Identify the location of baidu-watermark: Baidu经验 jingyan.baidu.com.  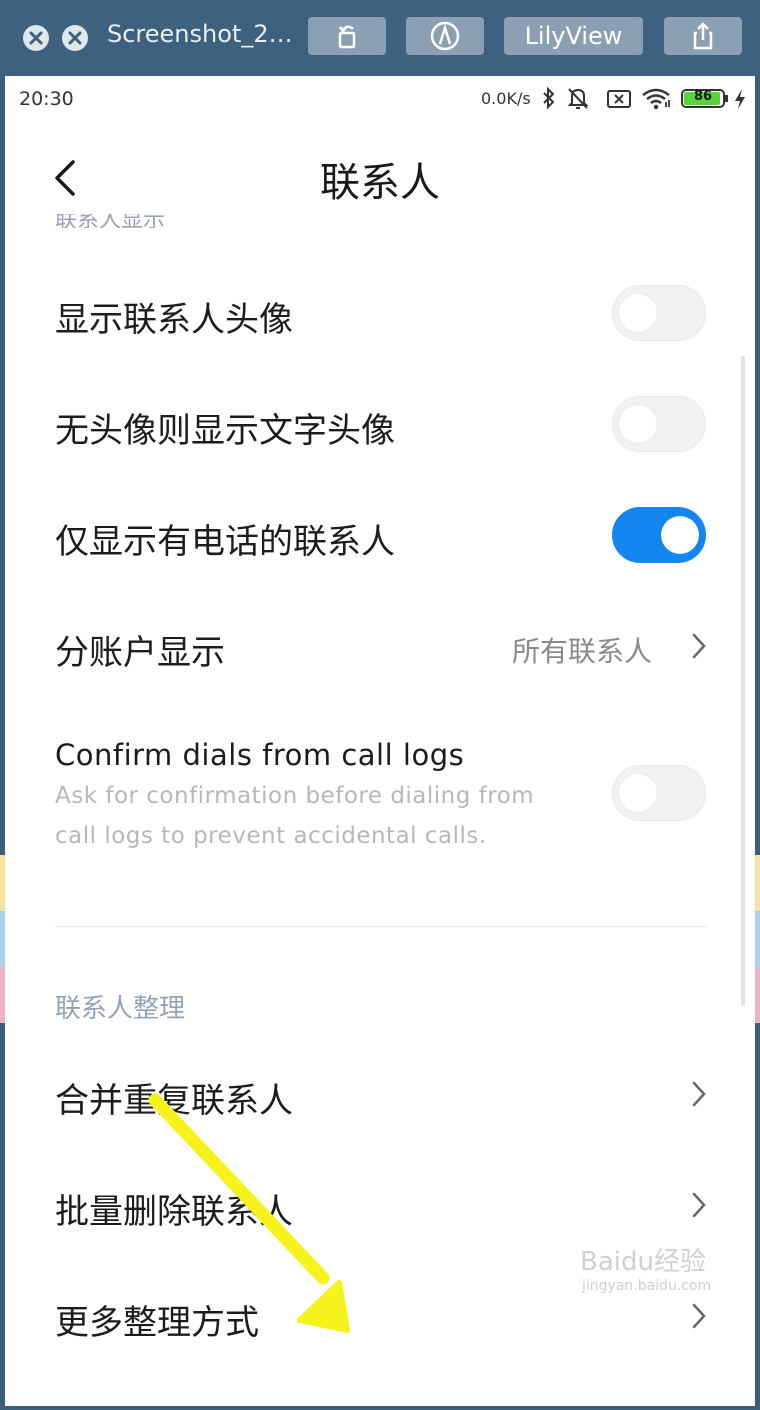
(645, 1267).